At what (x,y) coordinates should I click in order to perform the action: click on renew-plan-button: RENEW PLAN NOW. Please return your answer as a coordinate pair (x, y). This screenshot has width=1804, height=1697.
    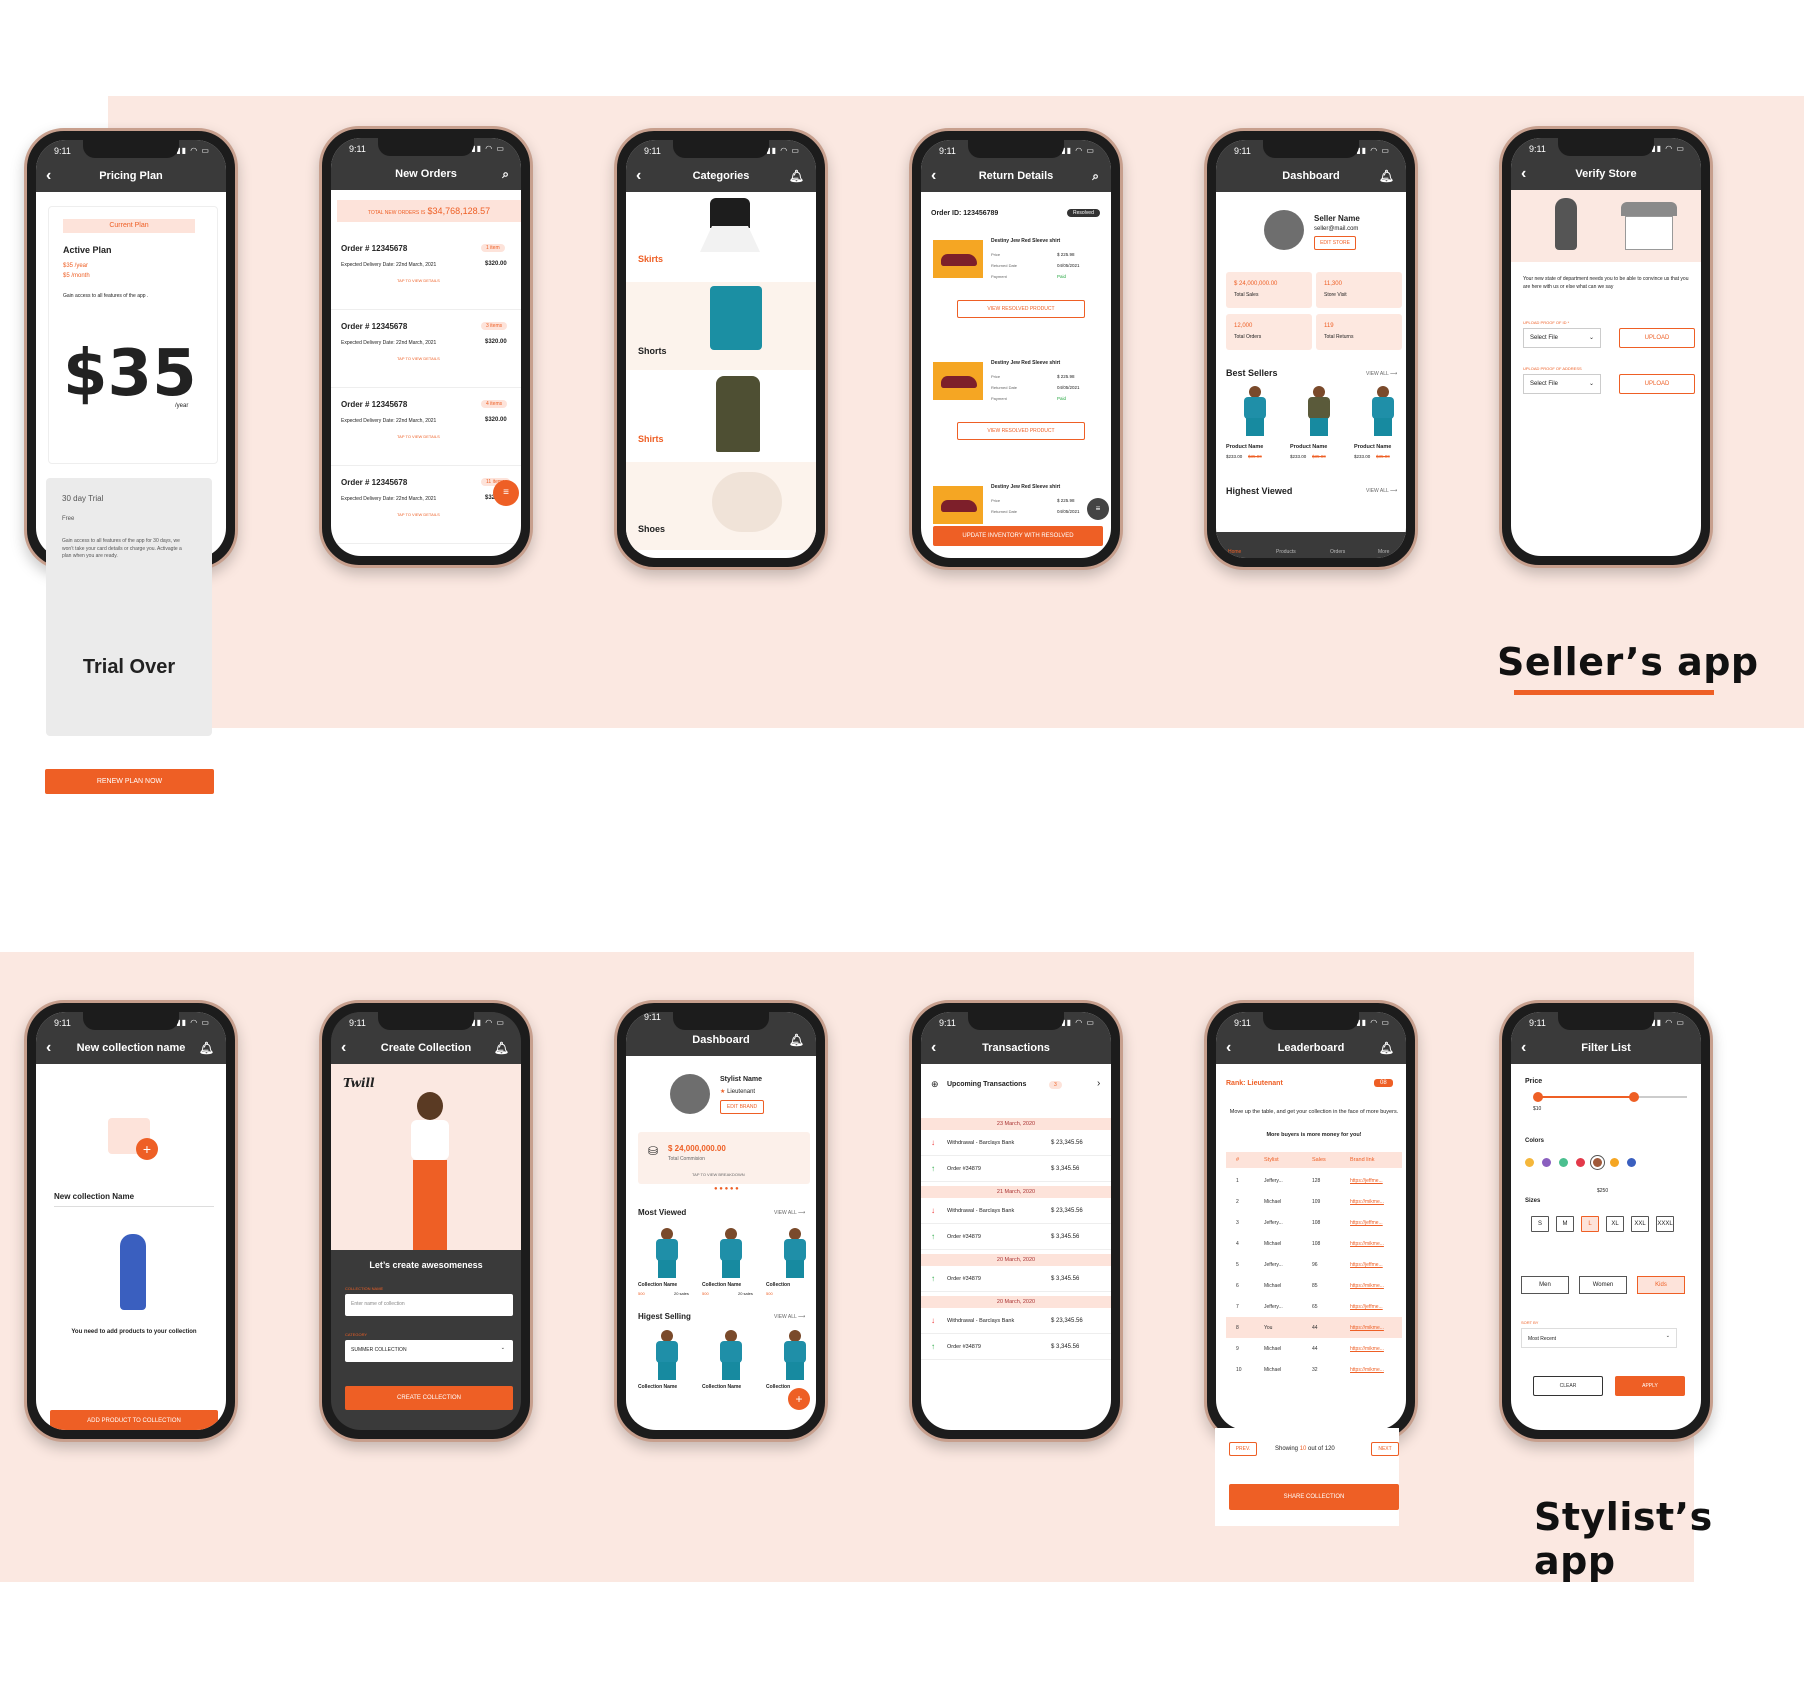
    Looking at the image, I should click on (129, 781).